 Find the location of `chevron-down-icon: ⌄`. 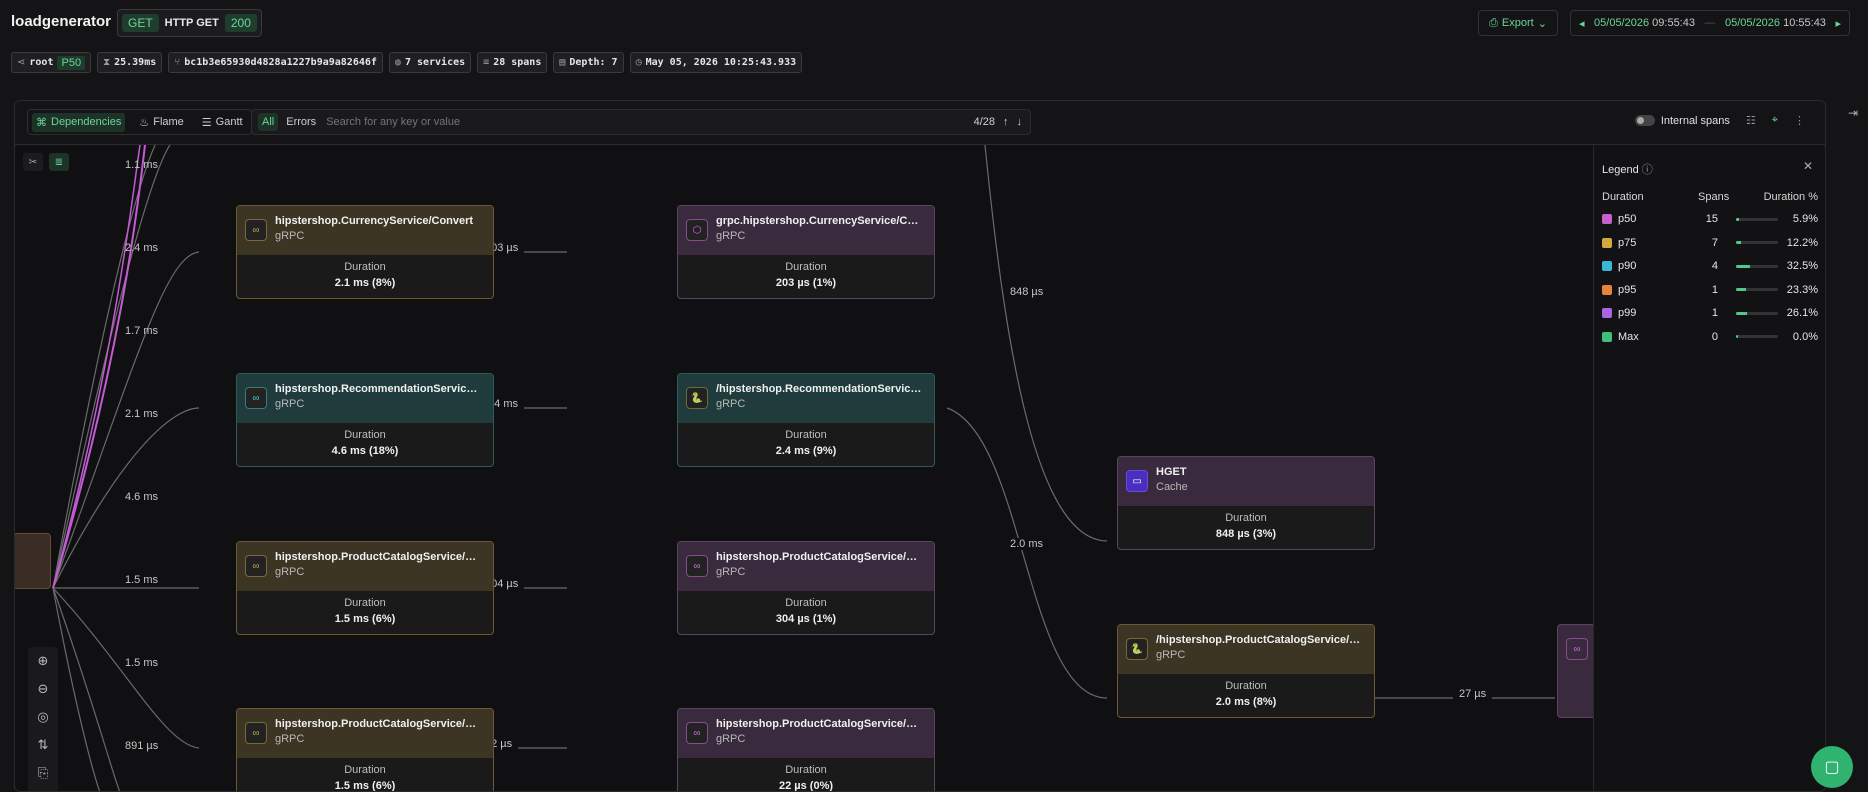

chevron-down-icon: ⌄ is located at coordinates (1542, 23).